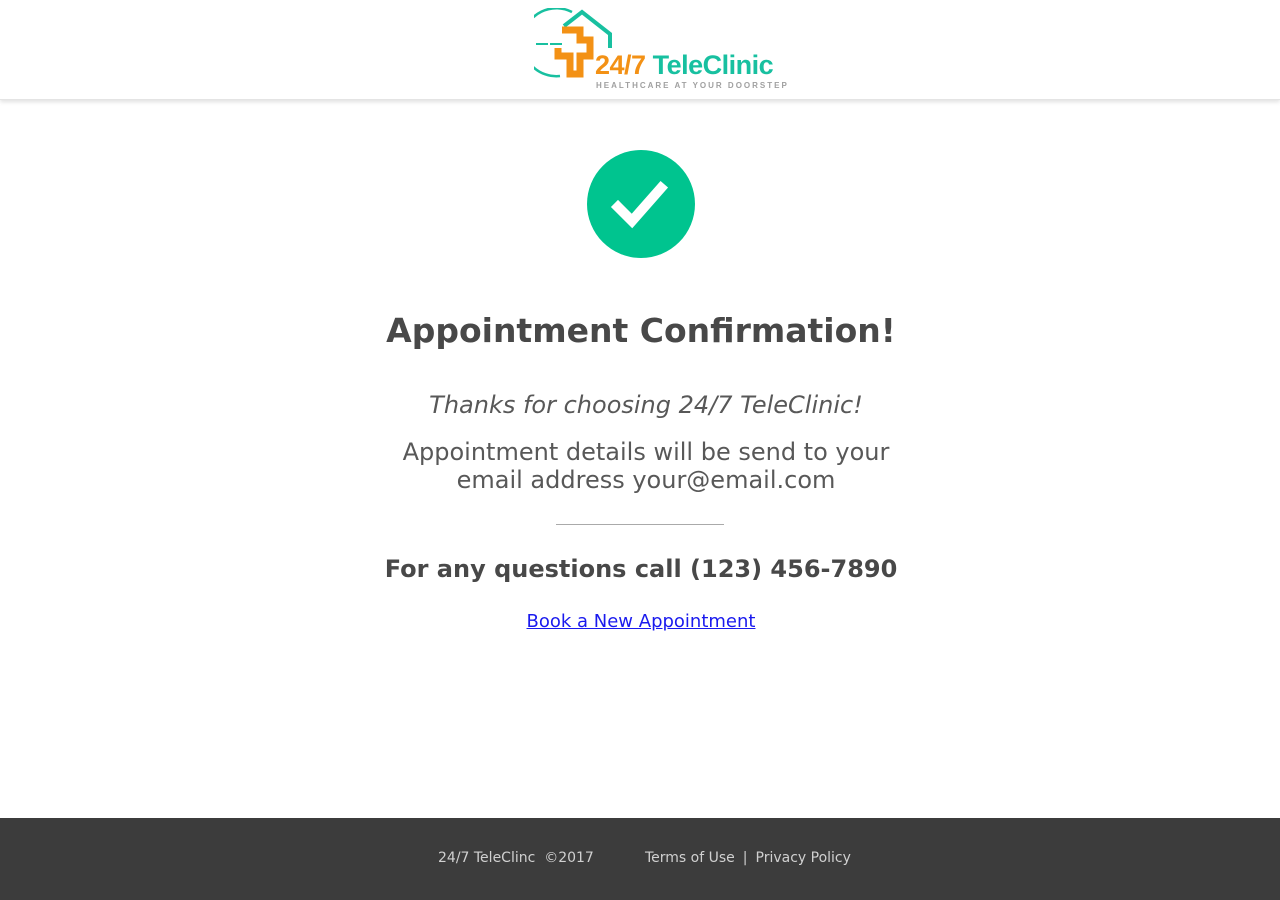 The height and width of the screenshot is (900, 1280). Describe the element at coordinates (640, 524) in the screenshot. I see `section-divider` at that location.